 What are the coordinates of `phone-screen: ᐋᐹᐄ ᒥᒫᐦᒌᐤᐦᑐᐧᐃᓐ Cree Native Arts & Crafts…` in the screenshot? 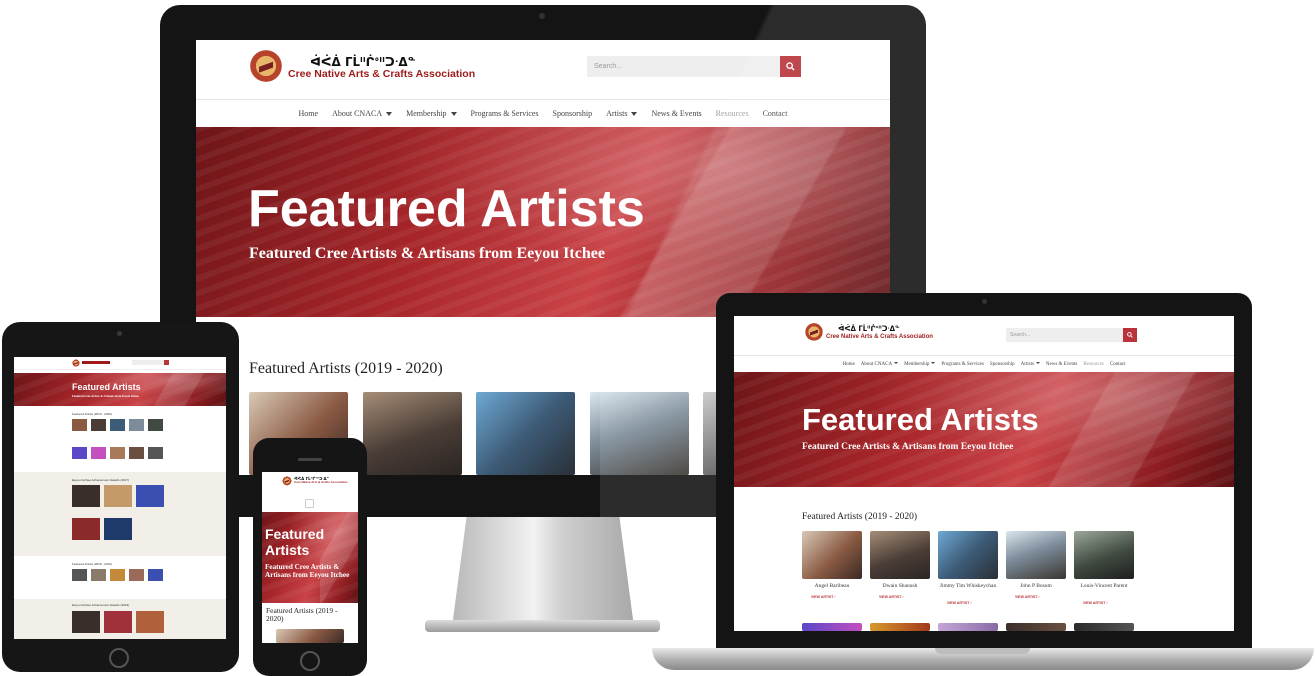 It's located at (310, 557).